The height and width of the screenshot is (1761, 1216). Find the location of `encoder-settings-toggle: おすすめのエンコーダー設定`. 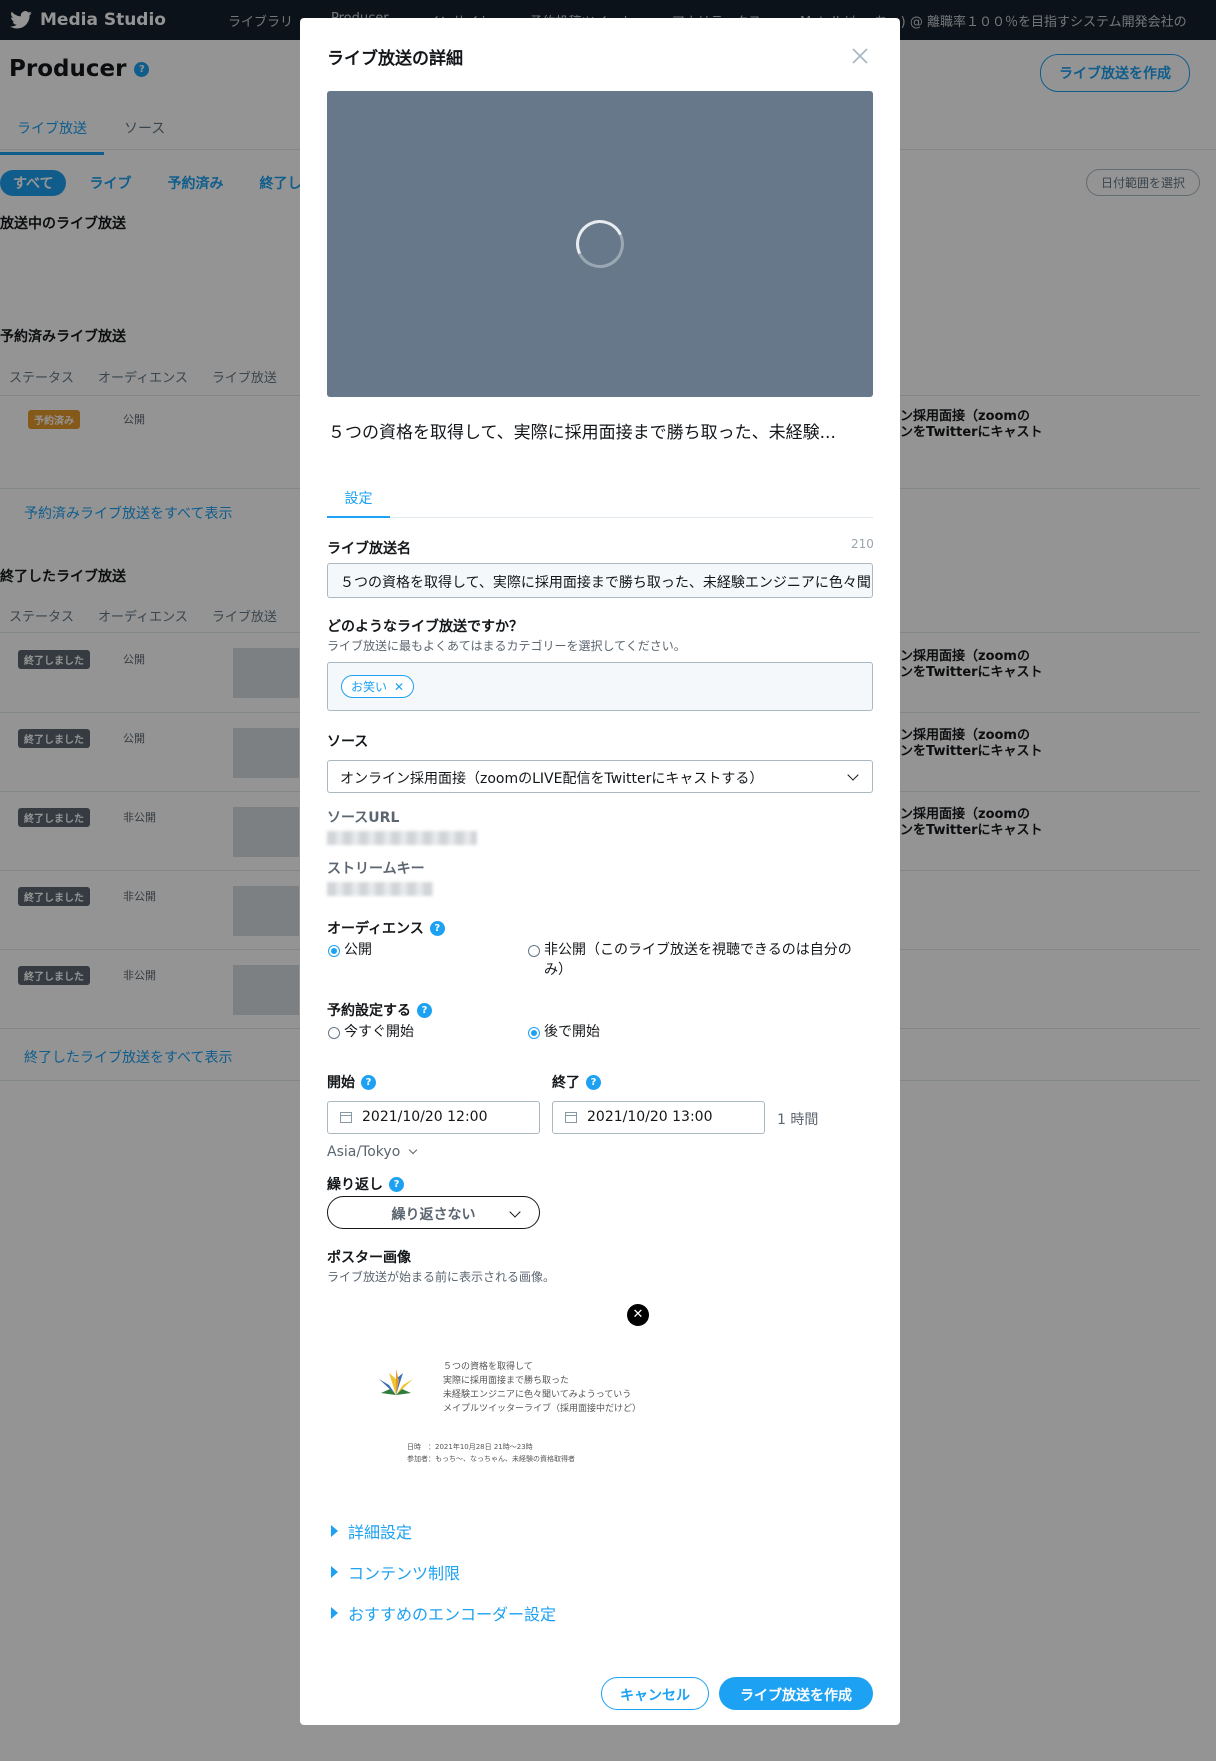

encoder-settings-toggle: おすすめのエンコーダー設定 is located at coordinates (443, 1613).